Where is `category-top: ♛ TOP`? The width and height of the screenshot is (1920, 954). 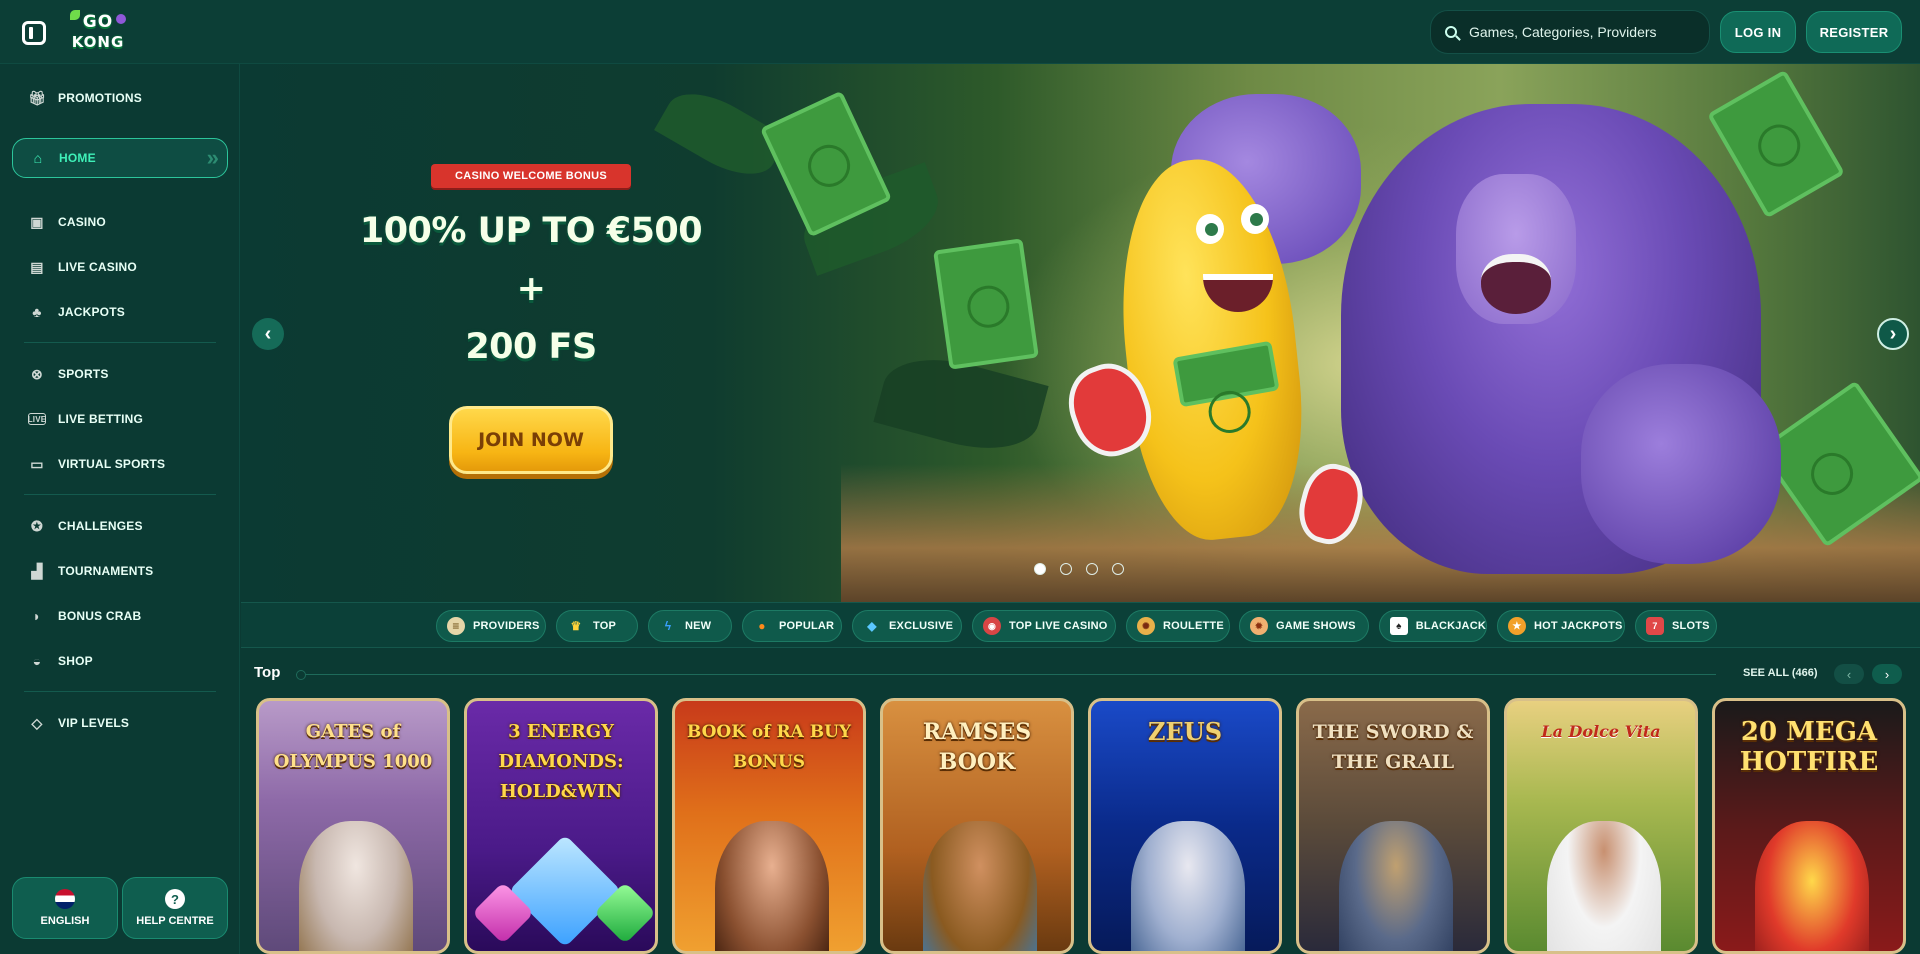 category-top: ♛ TOP is located at coordinates (597, 626).